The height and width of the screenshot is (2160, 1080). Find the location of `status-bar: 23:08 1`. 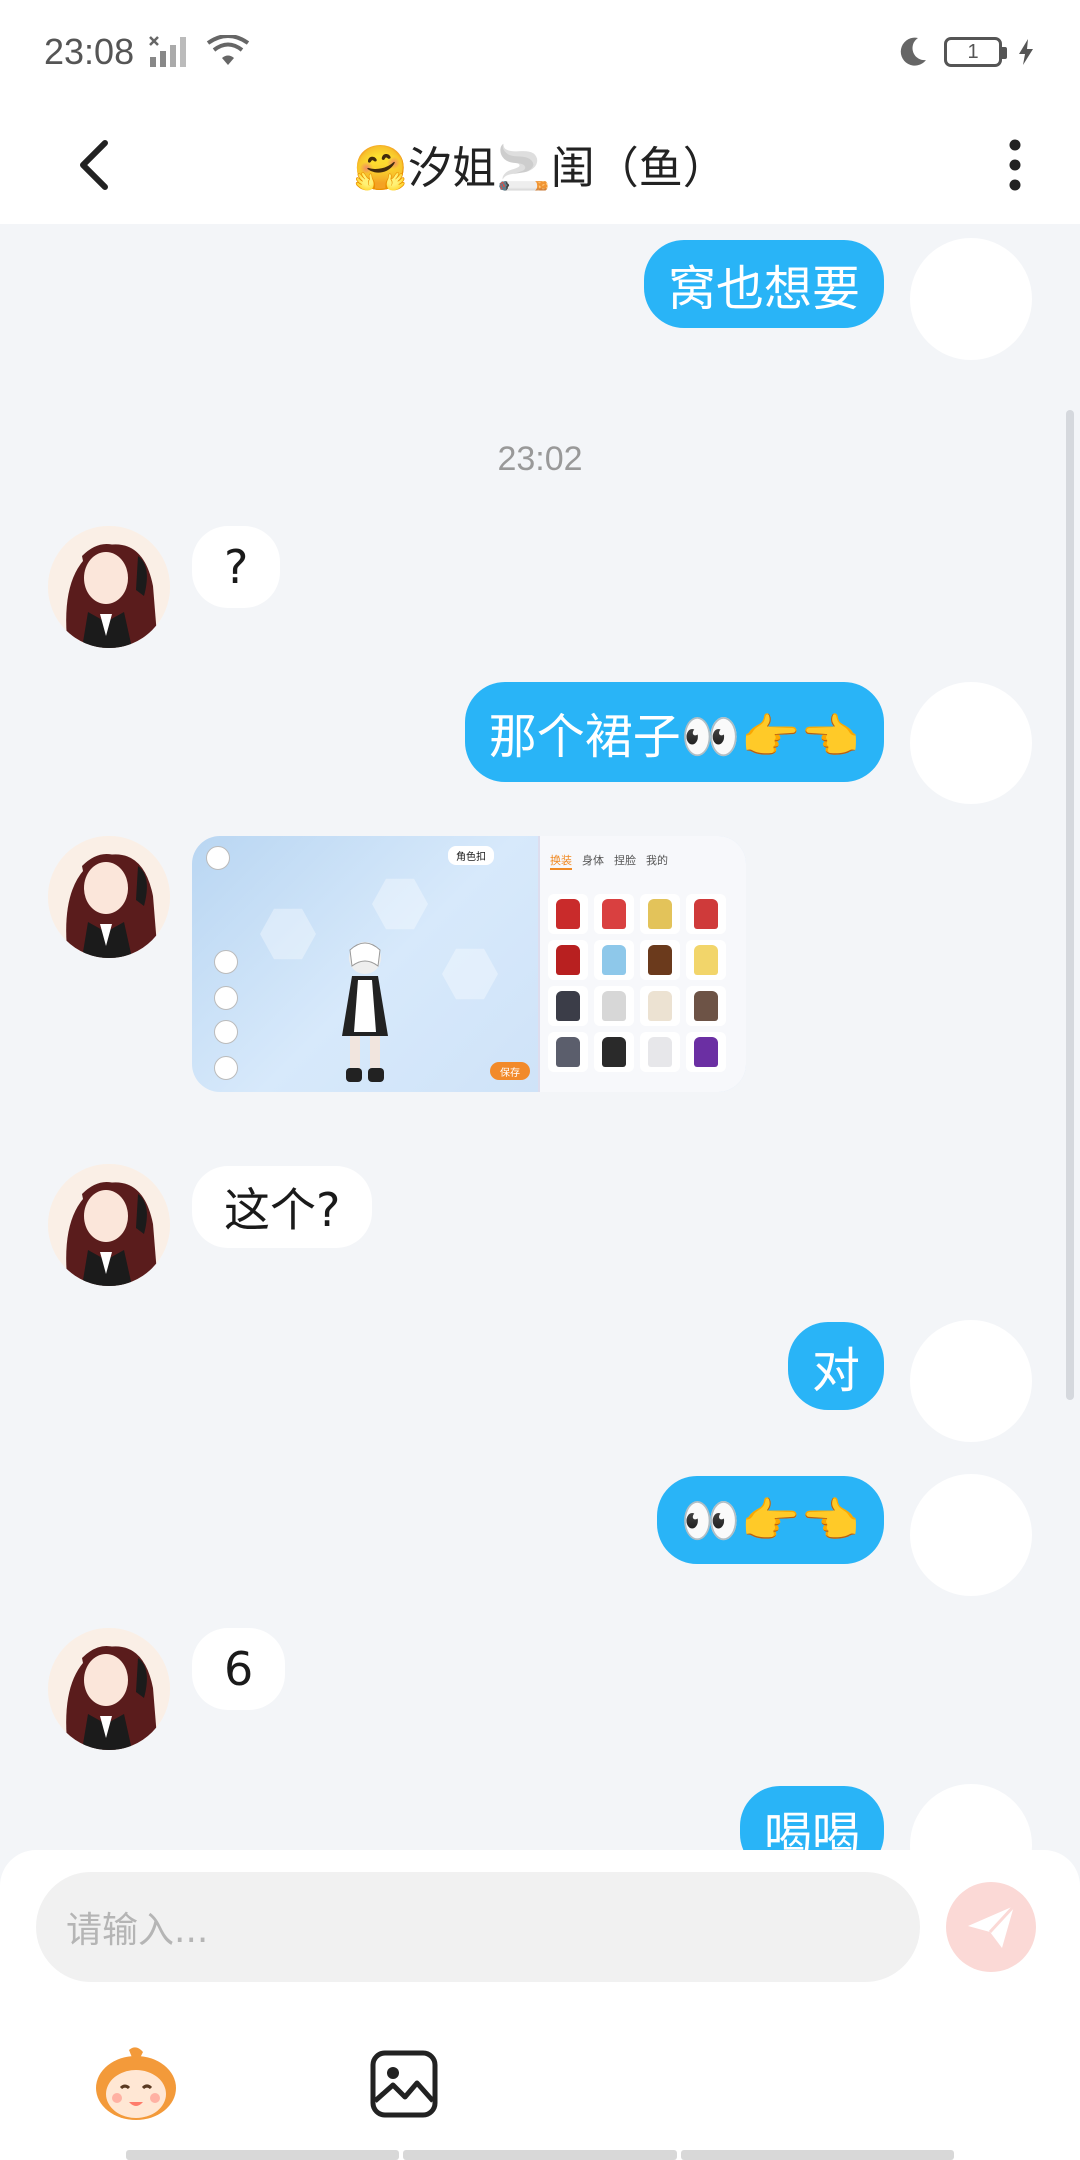

status-bar: 23:08 1 is located at coordinates (540, 52).